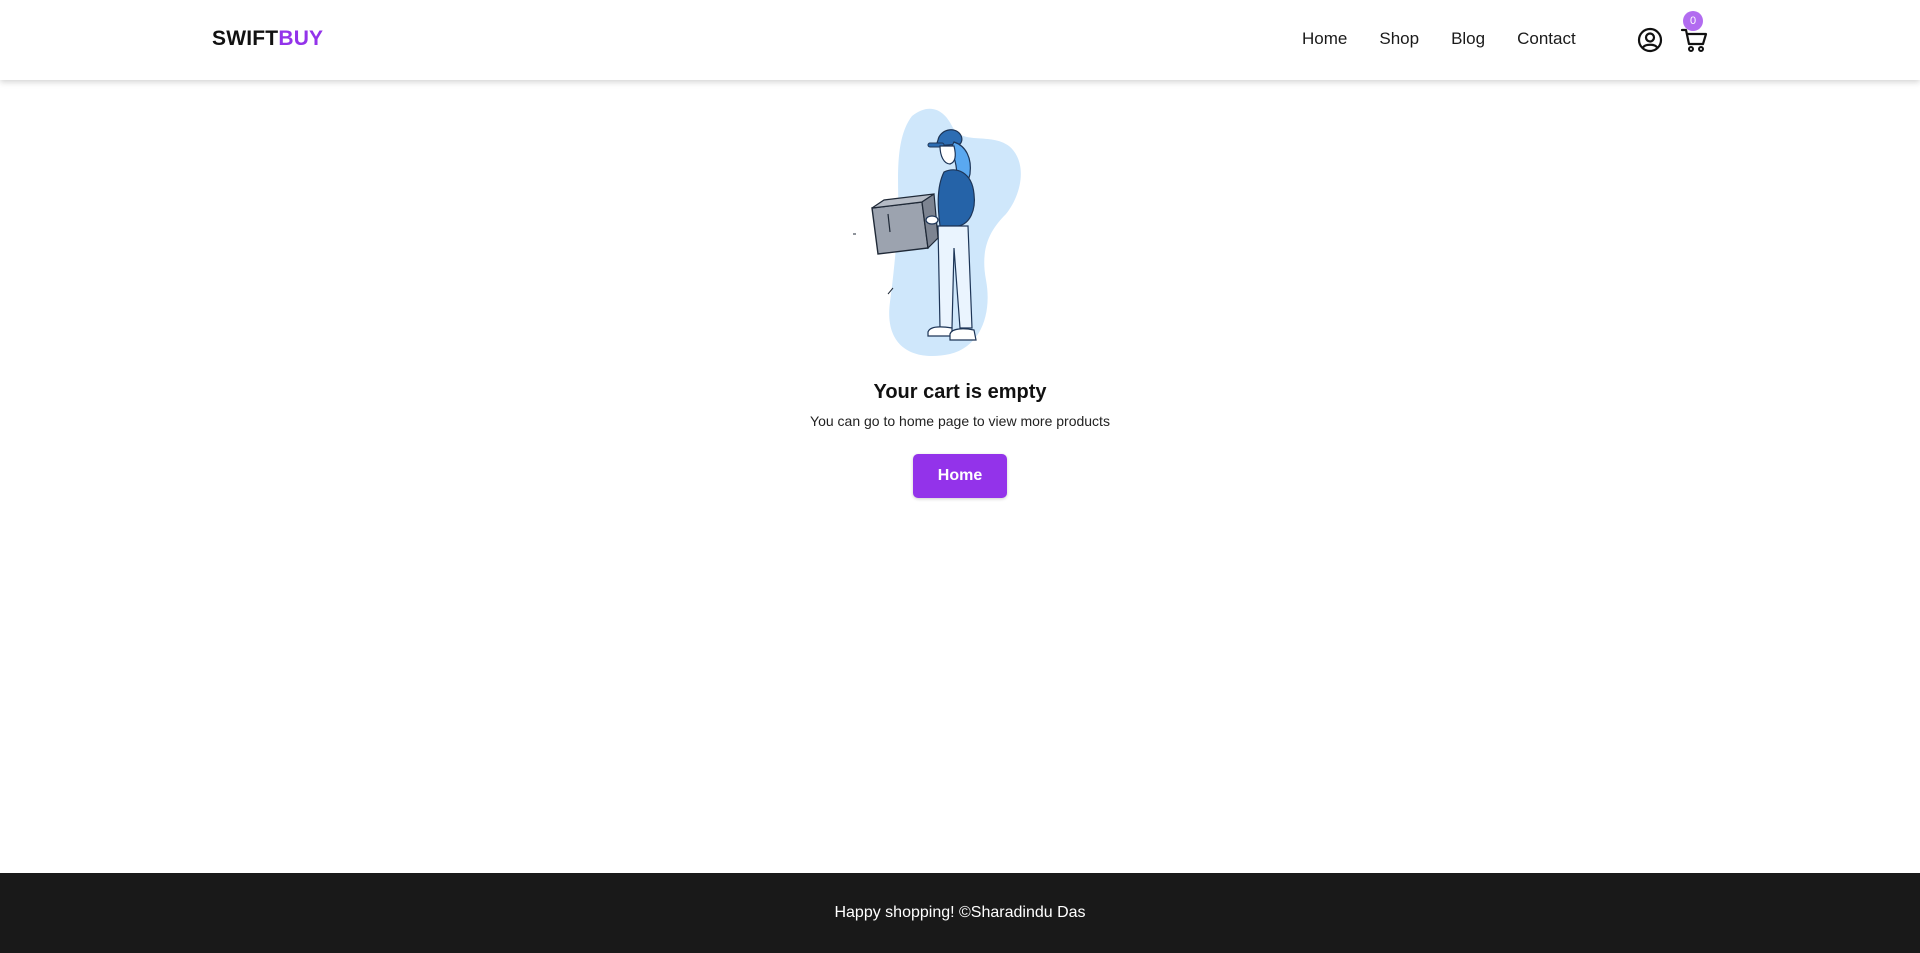 This screenshot has width=1920, height=953. Describe the element at coordinates (1399, 39) in the screenshot. I see `nav-link-shop: Shop` at that location.